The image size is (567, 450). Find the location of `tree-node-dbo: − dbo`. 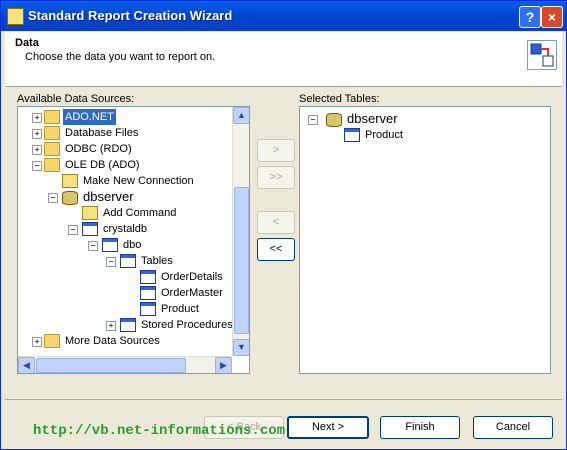

tree-node-dbo: − dbo is located at coordinates (115, 245).